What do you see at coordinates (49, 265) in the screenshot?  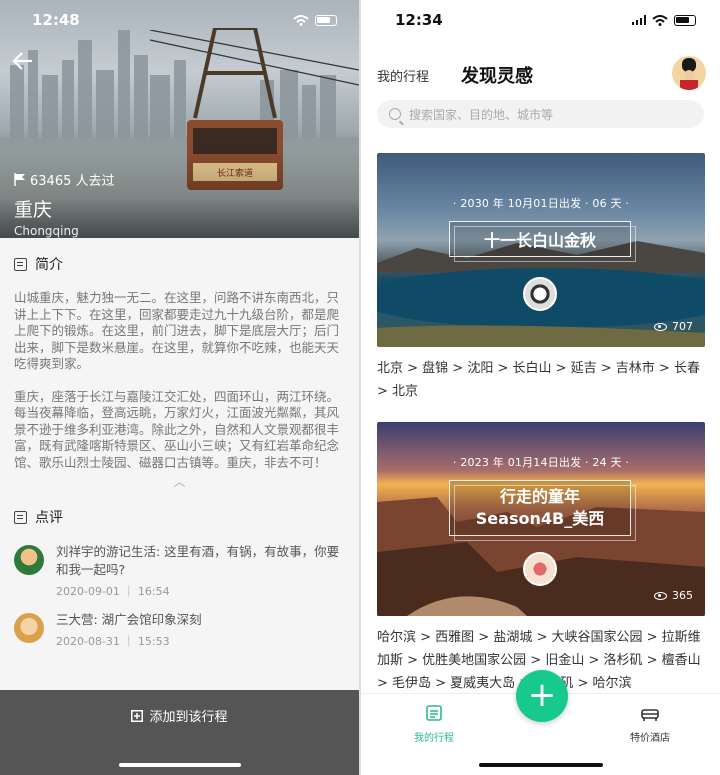 I see `intro-title: 简介` at bounding box center [49, 265].